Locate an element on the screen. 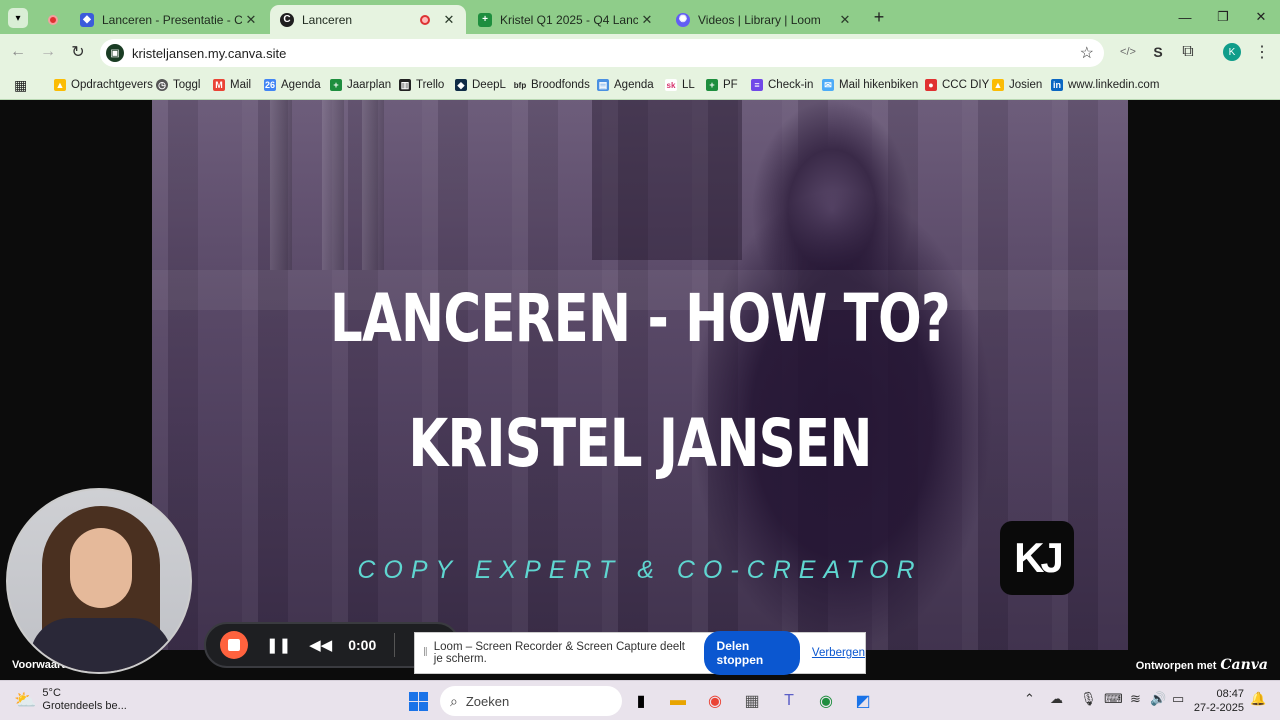 The image size is (1280, 720). calendar-icon: 26 is located at coordinates (270, 85).